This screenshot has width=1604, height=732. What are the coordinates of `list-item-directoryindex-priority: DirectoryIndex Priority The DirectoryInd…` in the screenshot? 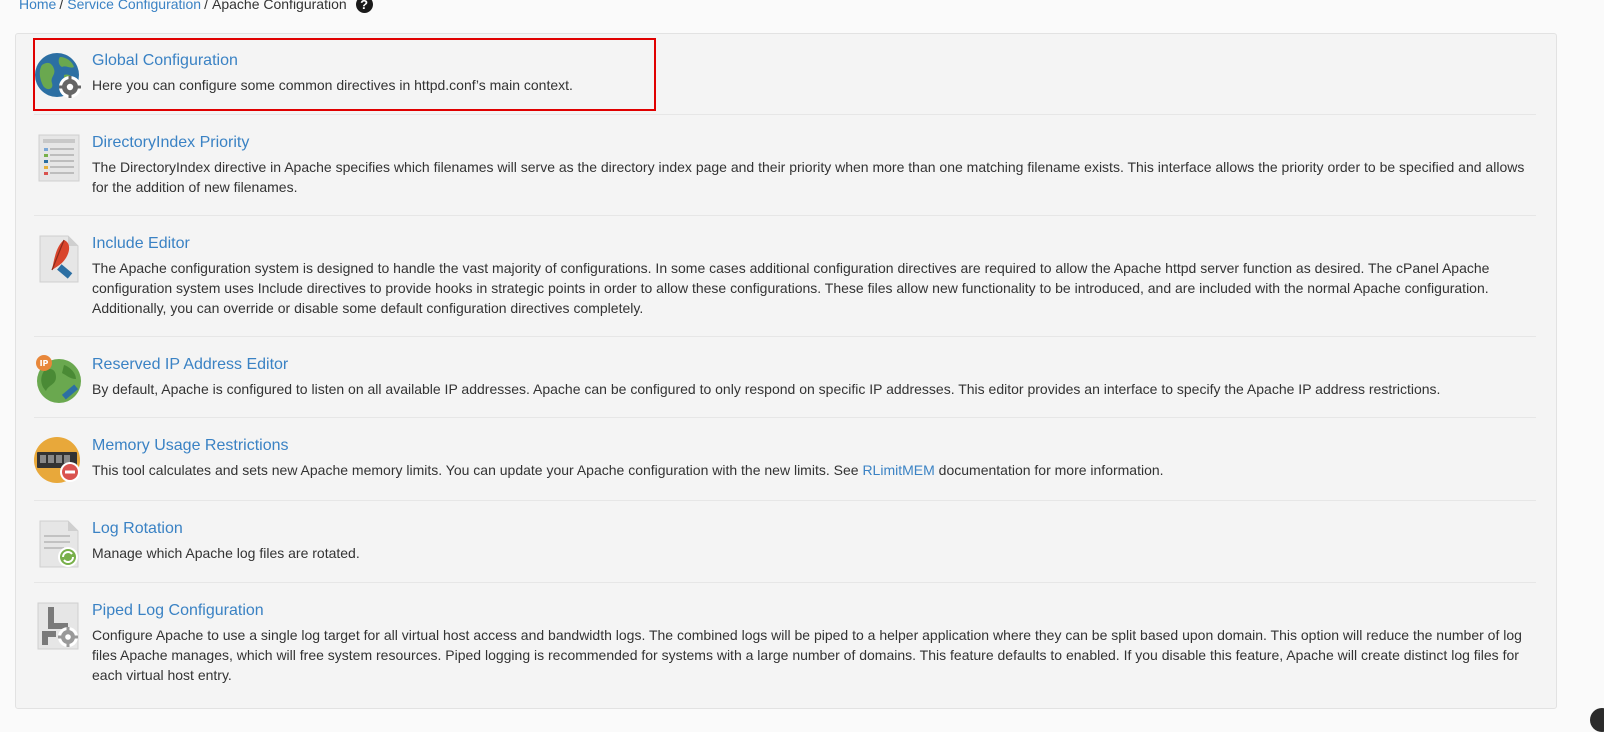 It's located at (785, 165).